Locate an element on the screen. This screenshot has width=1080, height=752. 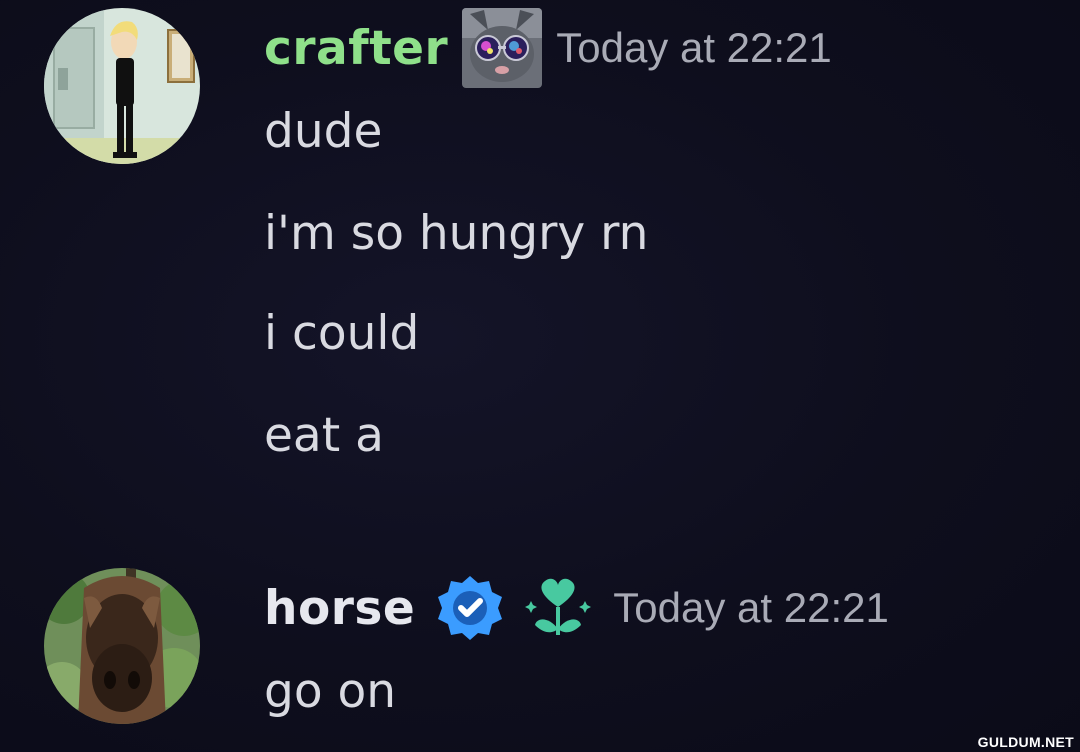
avatar-crafter is located at coordinates (122, 86).